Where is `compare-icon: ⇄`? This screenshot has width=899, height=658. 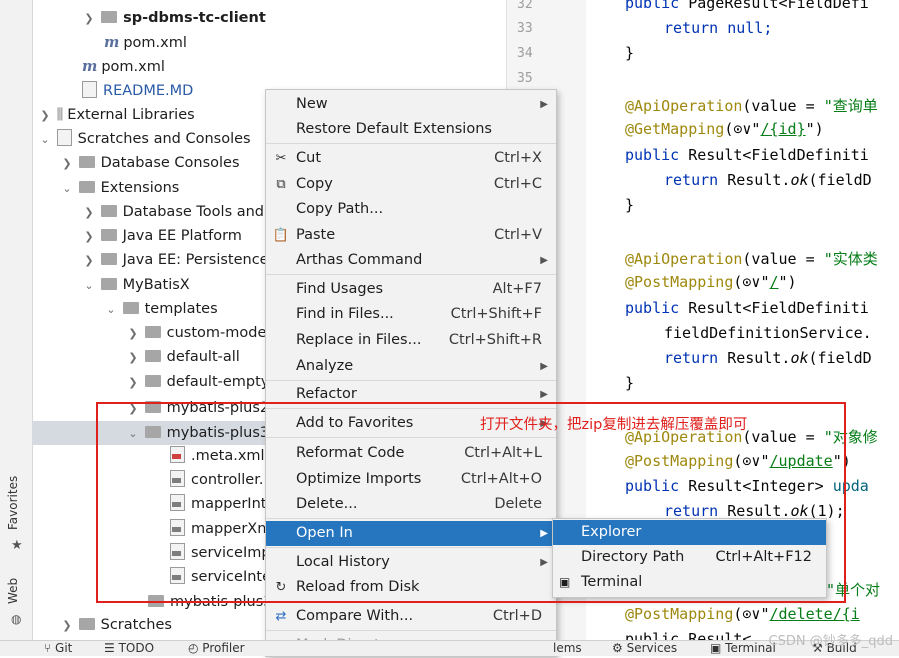 compare-icon: ⇄ is located at coordinates (281, 616).